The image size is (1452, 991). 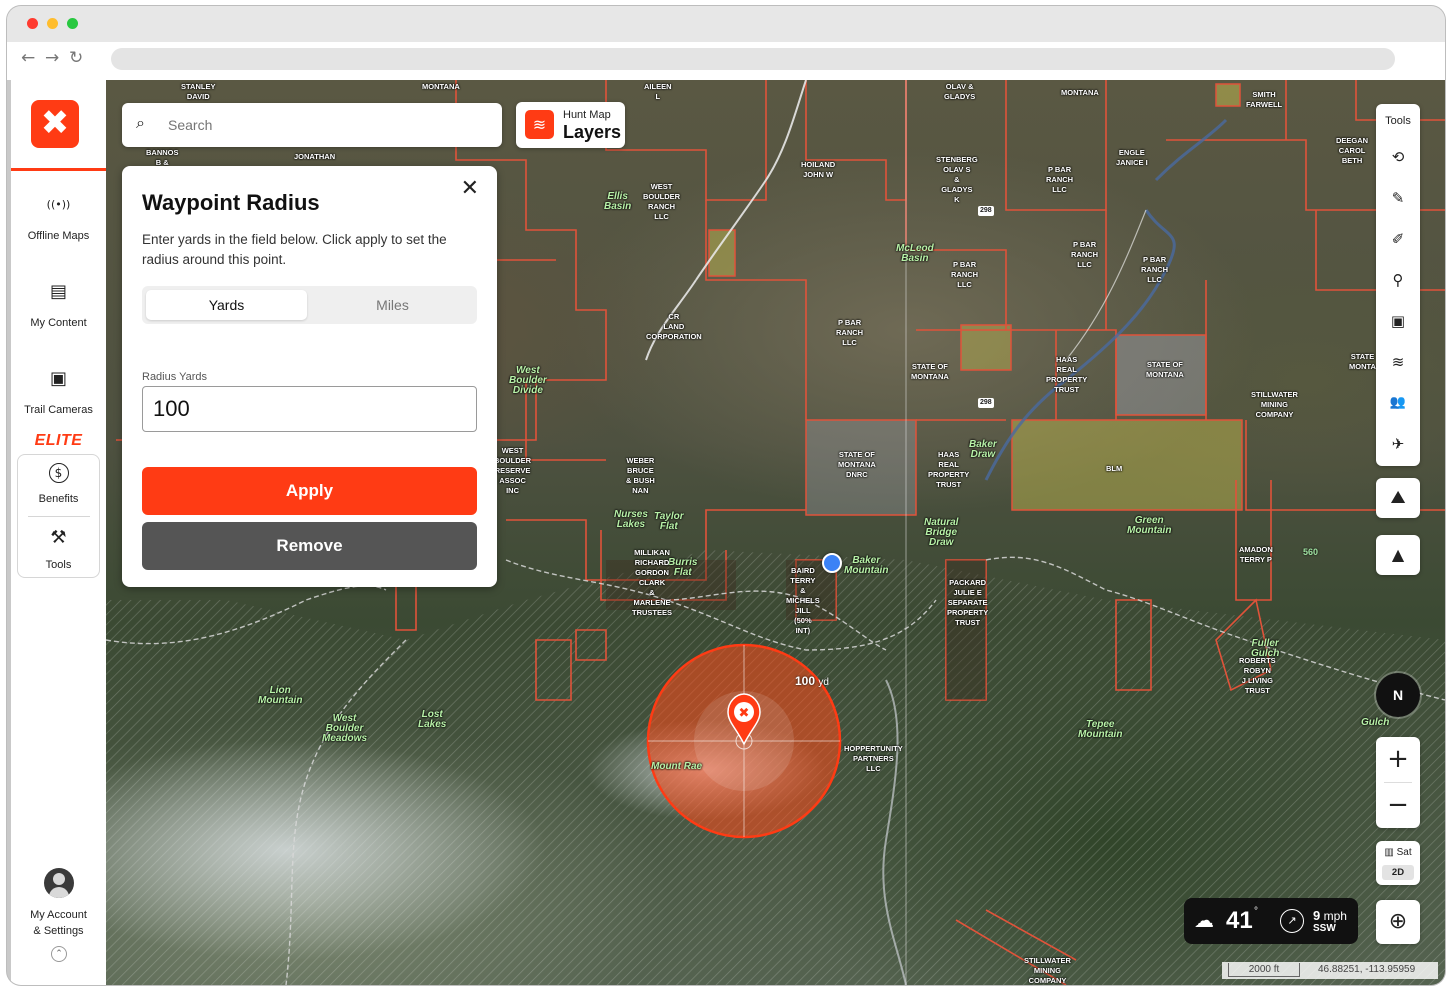 What do you see at coordinates (1398, 198) in the screenshot?
I see `draw-line-icon: ✎` at bounding box center [1398, 198].